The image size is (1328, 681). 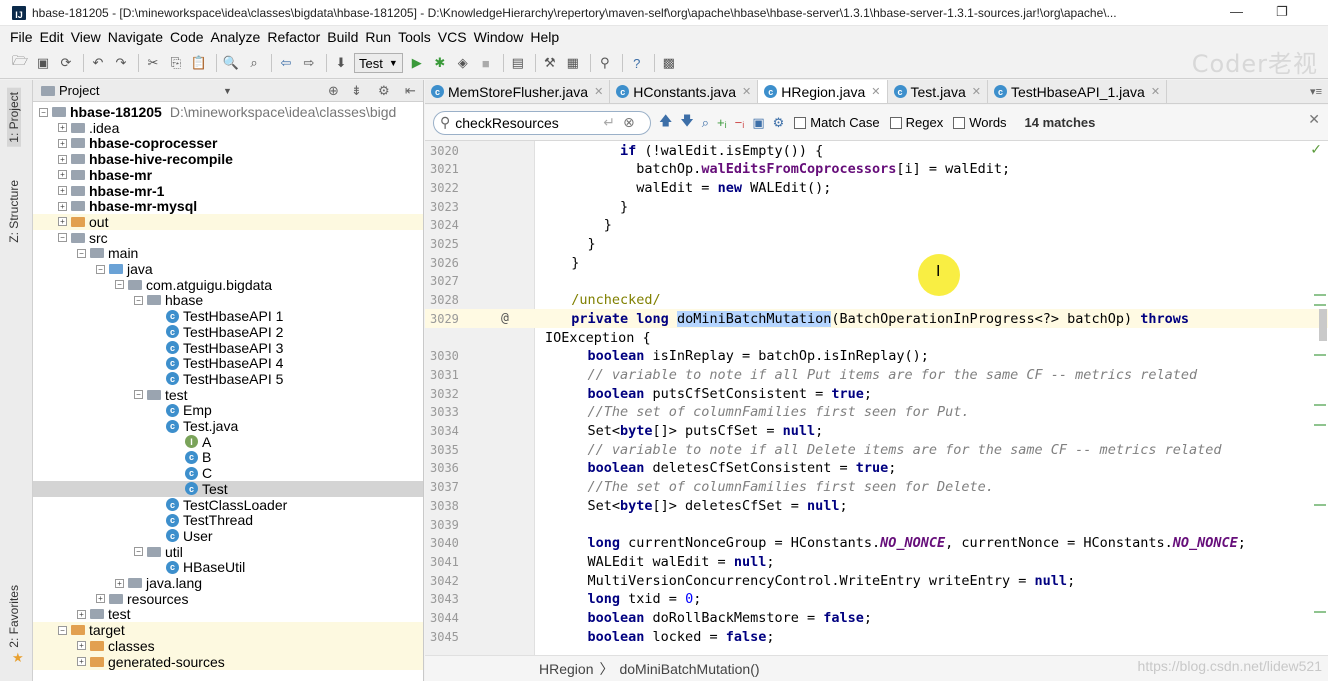 I want to click on menu-item-view: View, so click(x=86, y=37).